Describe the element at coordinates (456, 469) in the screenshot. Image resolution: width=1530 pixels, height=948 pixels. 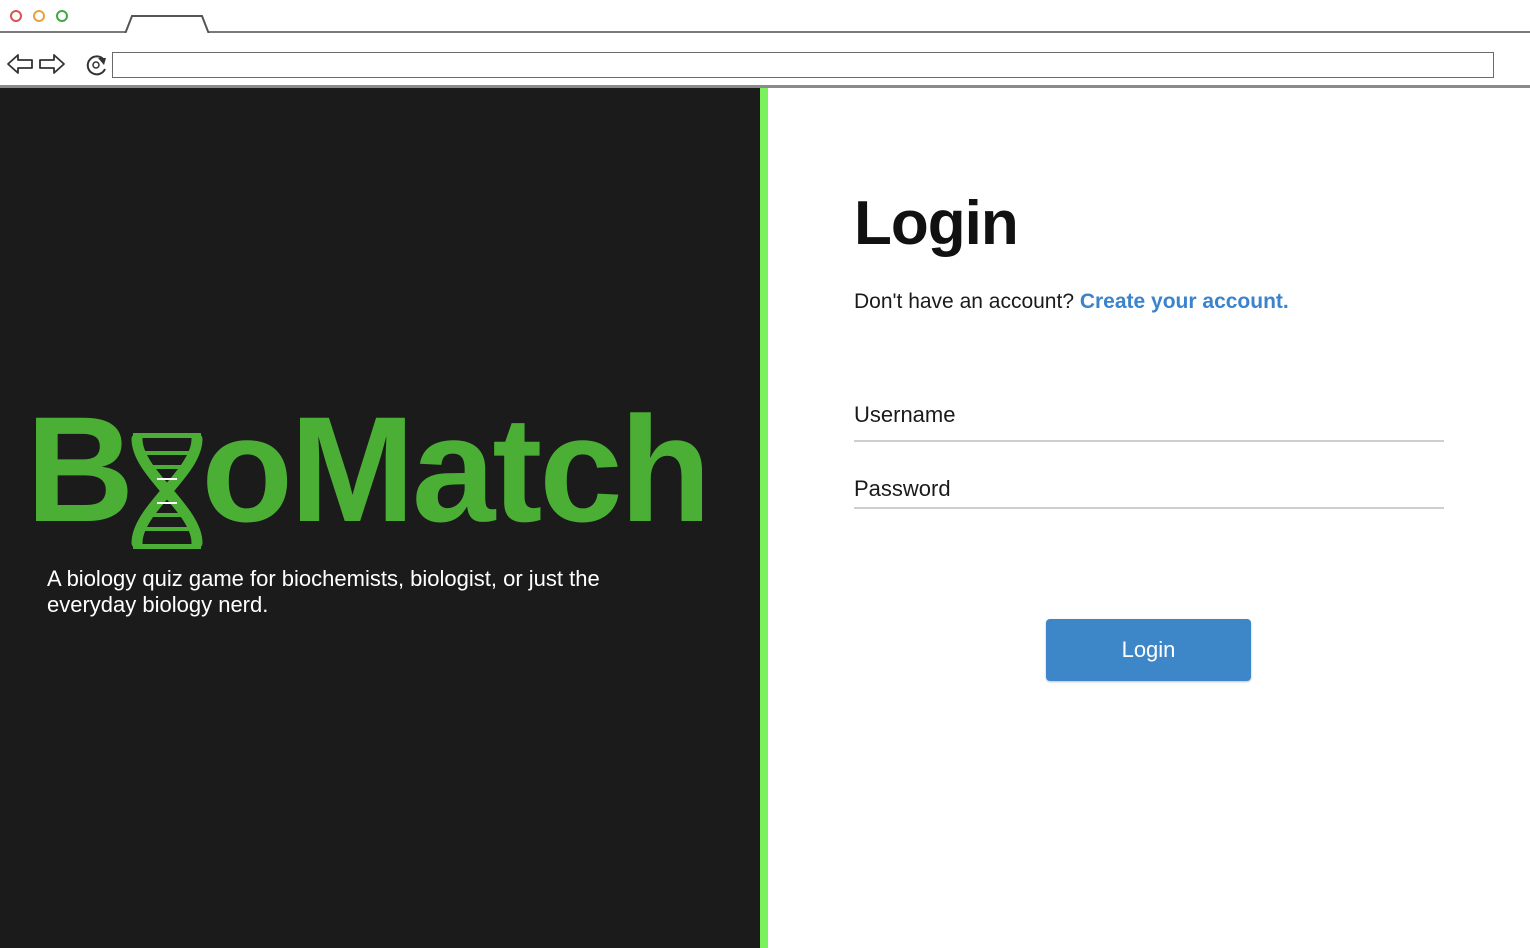
I see `logo-text-suffix: oMatch` at that location.